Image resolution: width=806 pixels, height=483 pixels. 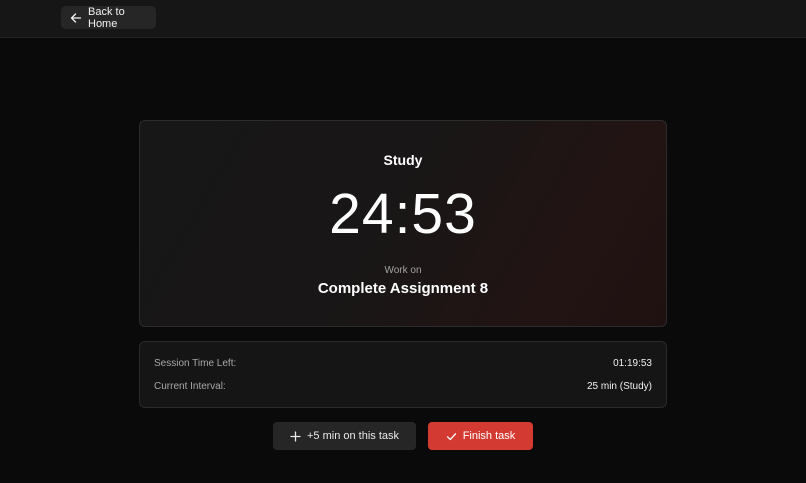 What do you see at coordinates (403, 288) in the screenshot?
I see `current-task-name: Complete Assignment 8` at bounding box center [403, 288].